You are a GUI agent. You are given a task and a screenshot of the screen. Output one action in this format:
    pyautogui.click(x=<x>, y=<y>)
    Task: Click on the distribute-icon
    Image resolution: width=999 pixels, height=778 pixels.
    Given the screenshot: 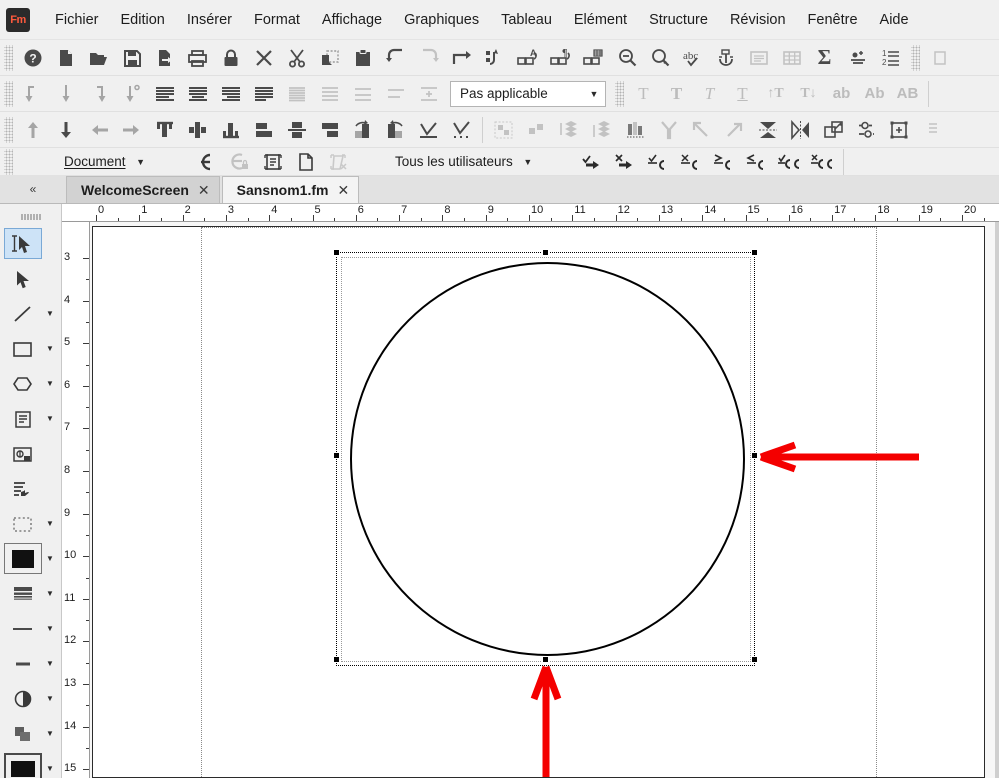 What is the action you would take?
    pyautogui.click(x=635, y=130)
    